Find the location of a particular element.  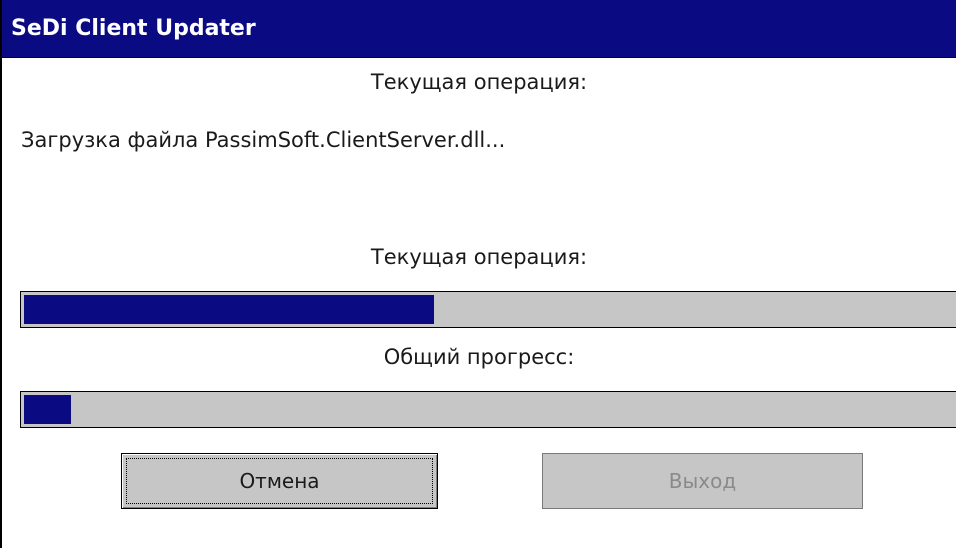

file-progress-fill is located at coordinates (229, 309).